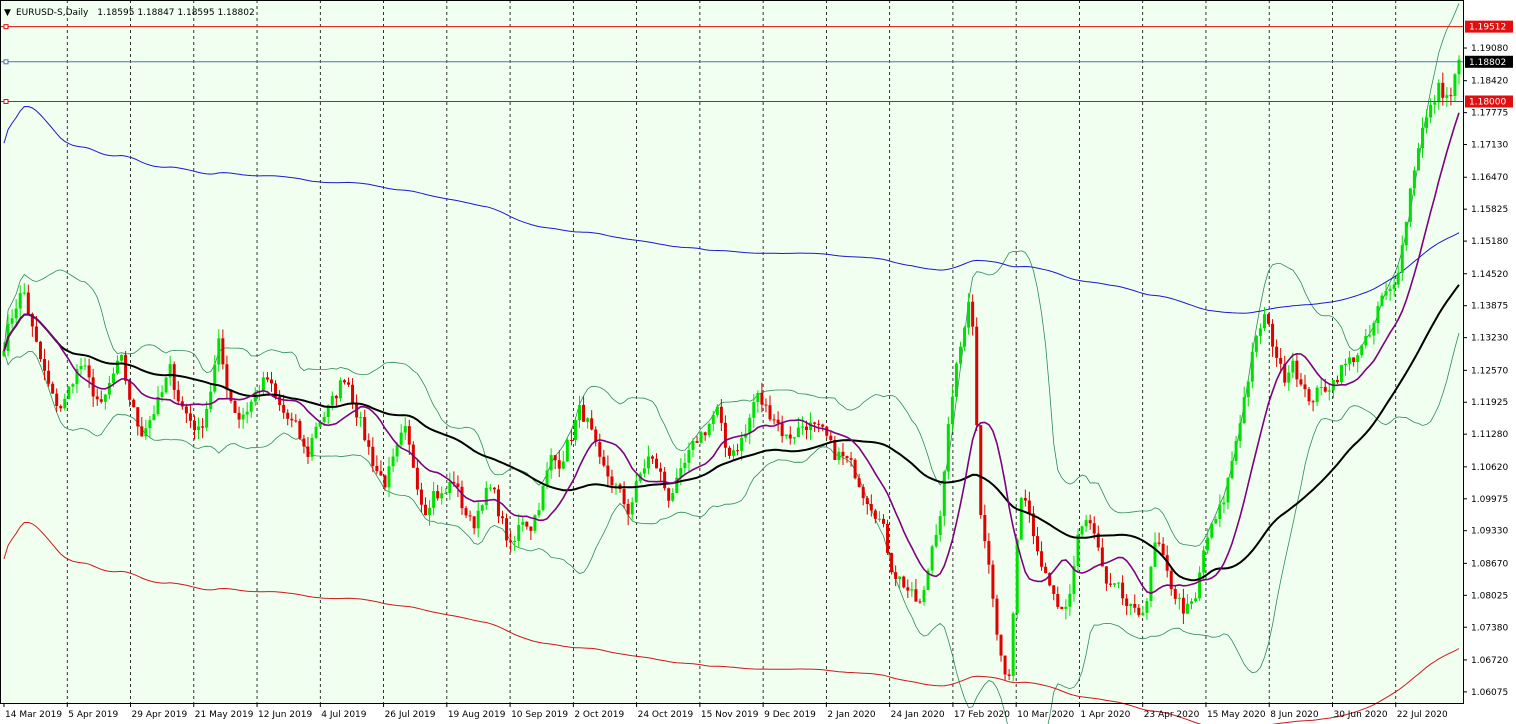 This screenshot has height=724, width=1516. Describe the element at coordinates (1489, 596) in the screenshot. I see `y-tick-label: 1.08025` at that location.